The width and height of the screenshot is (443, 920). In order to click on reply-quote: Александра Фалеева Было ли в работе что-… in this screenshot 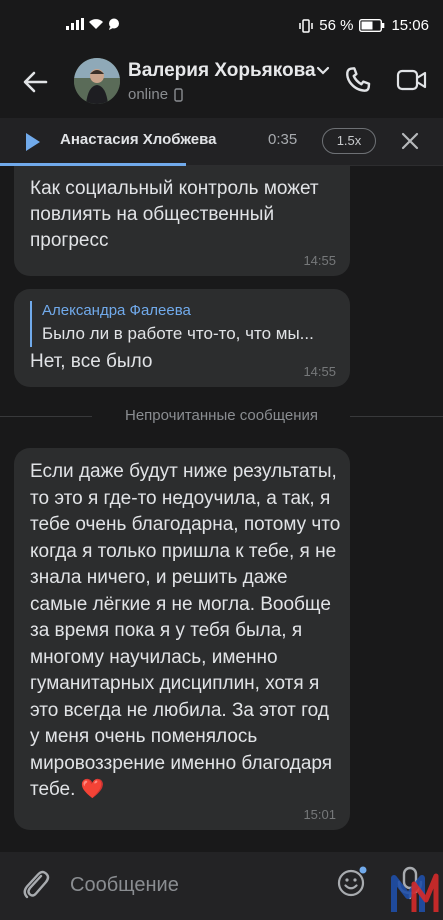, I will do `click(183, 324)`.